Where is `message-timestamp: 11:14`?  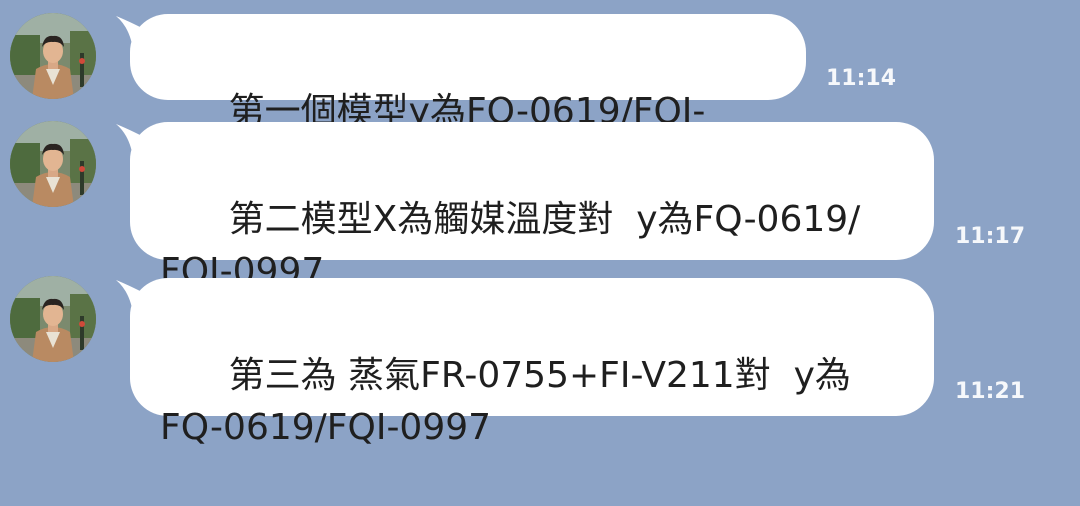
message-timestamp: 11:14 is located at coordinates (861, 78).